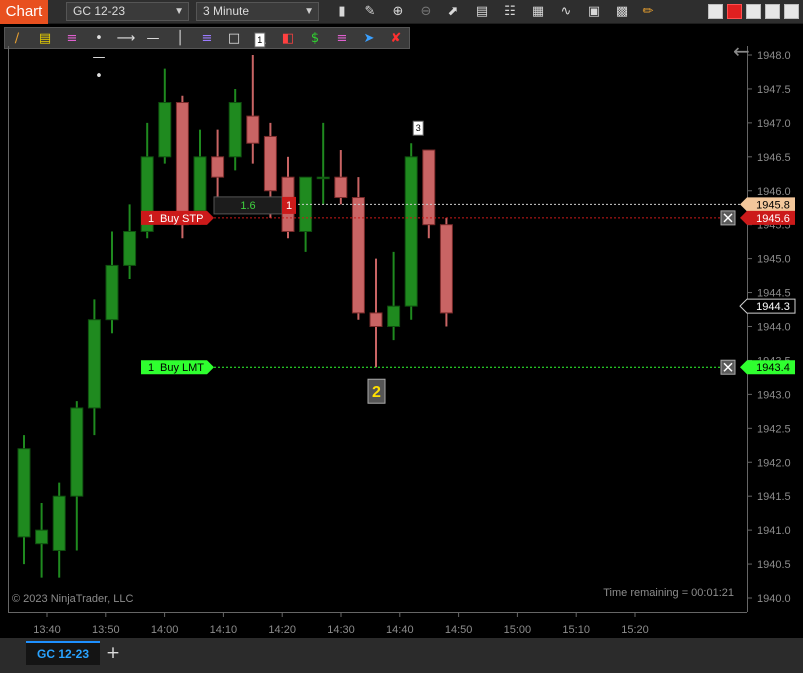 The image size is (803, 673). I want to click on y-tick-label: 1941.0, so click(774, 531).